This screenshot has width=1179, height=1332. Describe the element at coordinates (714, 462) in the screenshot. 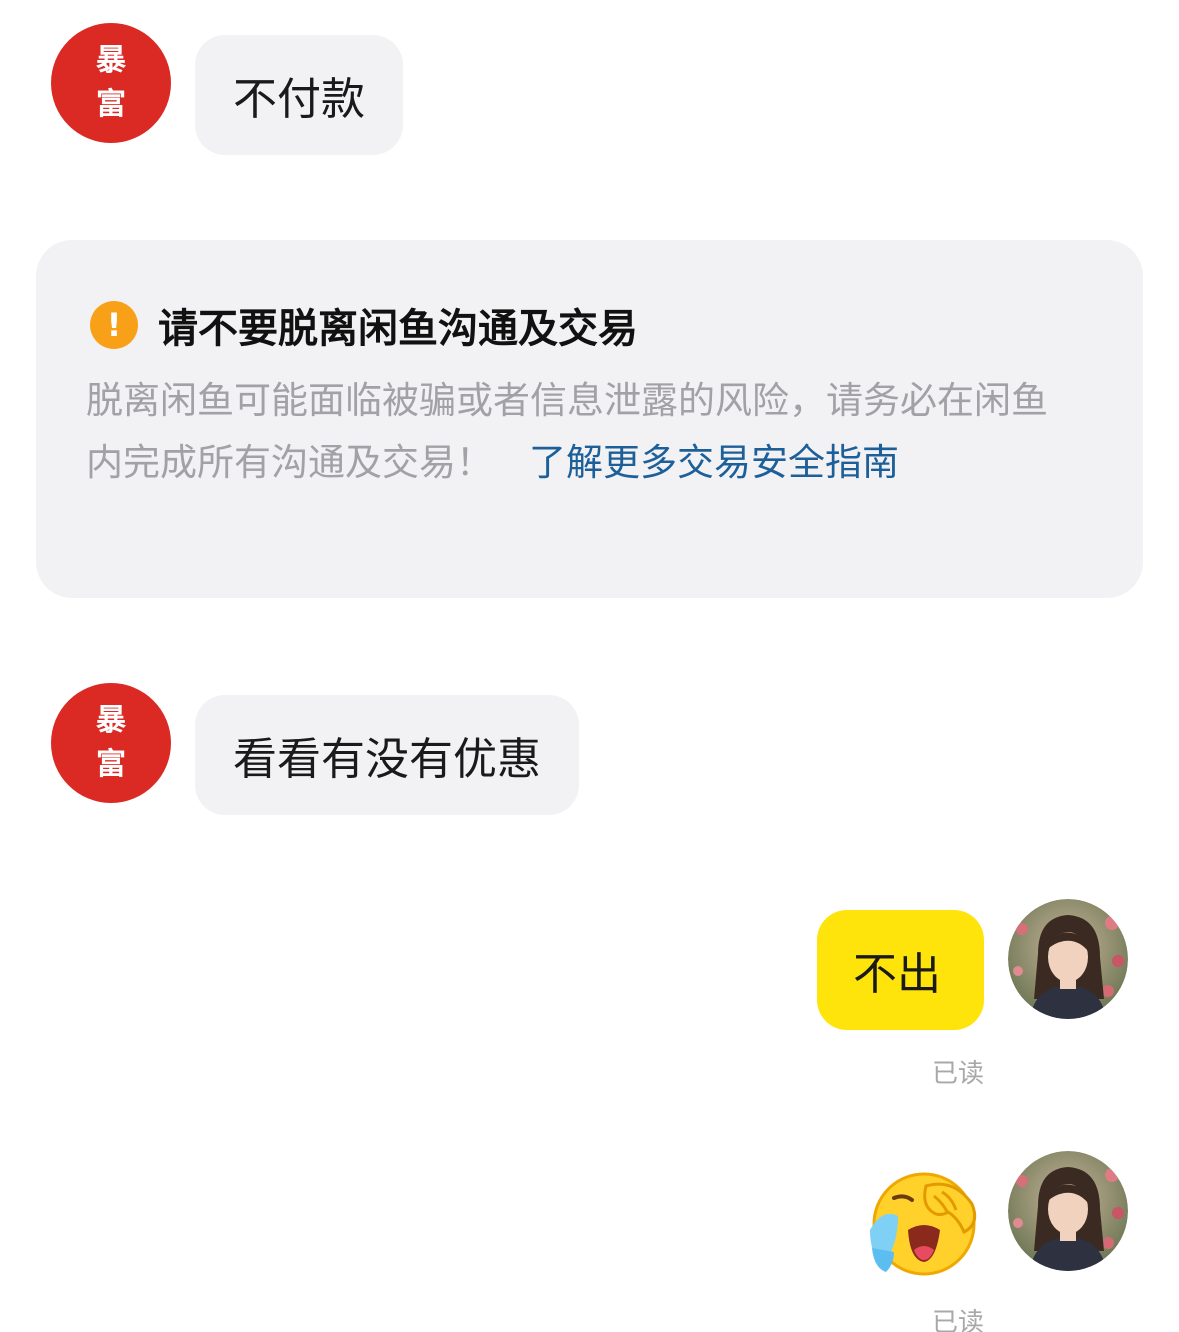

I see `safety-guide-link: 了解更多交易安全指南` at that location.